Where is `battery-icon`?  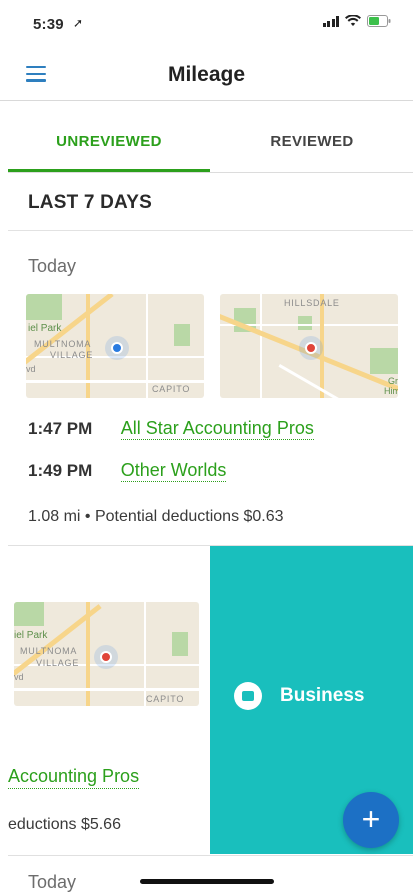
battery-icon is located at coordinates (379, 21).